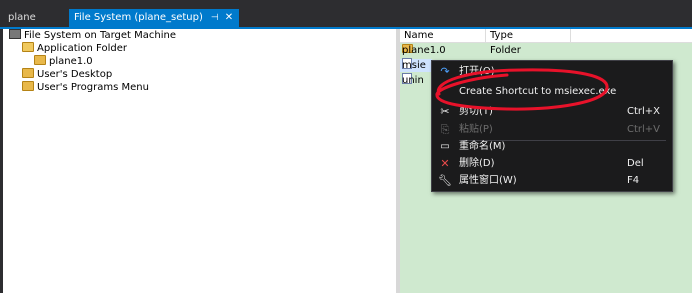 This screenshot has height=293, width=692. I want to click on tab-label: File System (plane_setup), so click(138, 17).